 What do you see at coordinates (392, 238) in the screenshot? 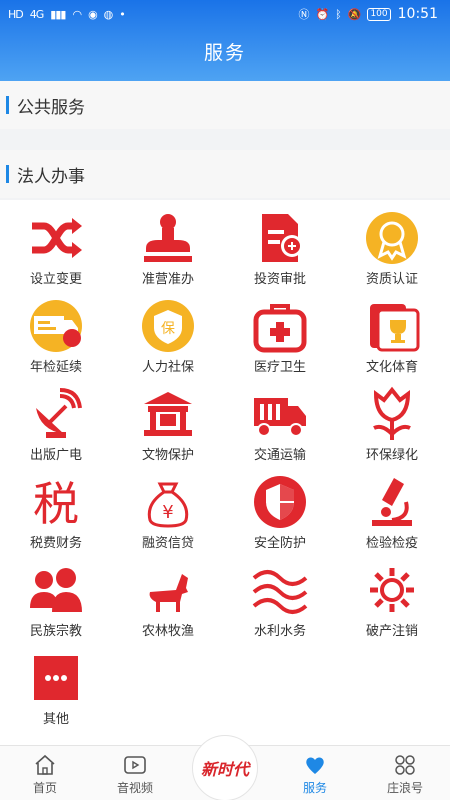
I see `certificate-badge-icon` at bounding box center [392, 238].